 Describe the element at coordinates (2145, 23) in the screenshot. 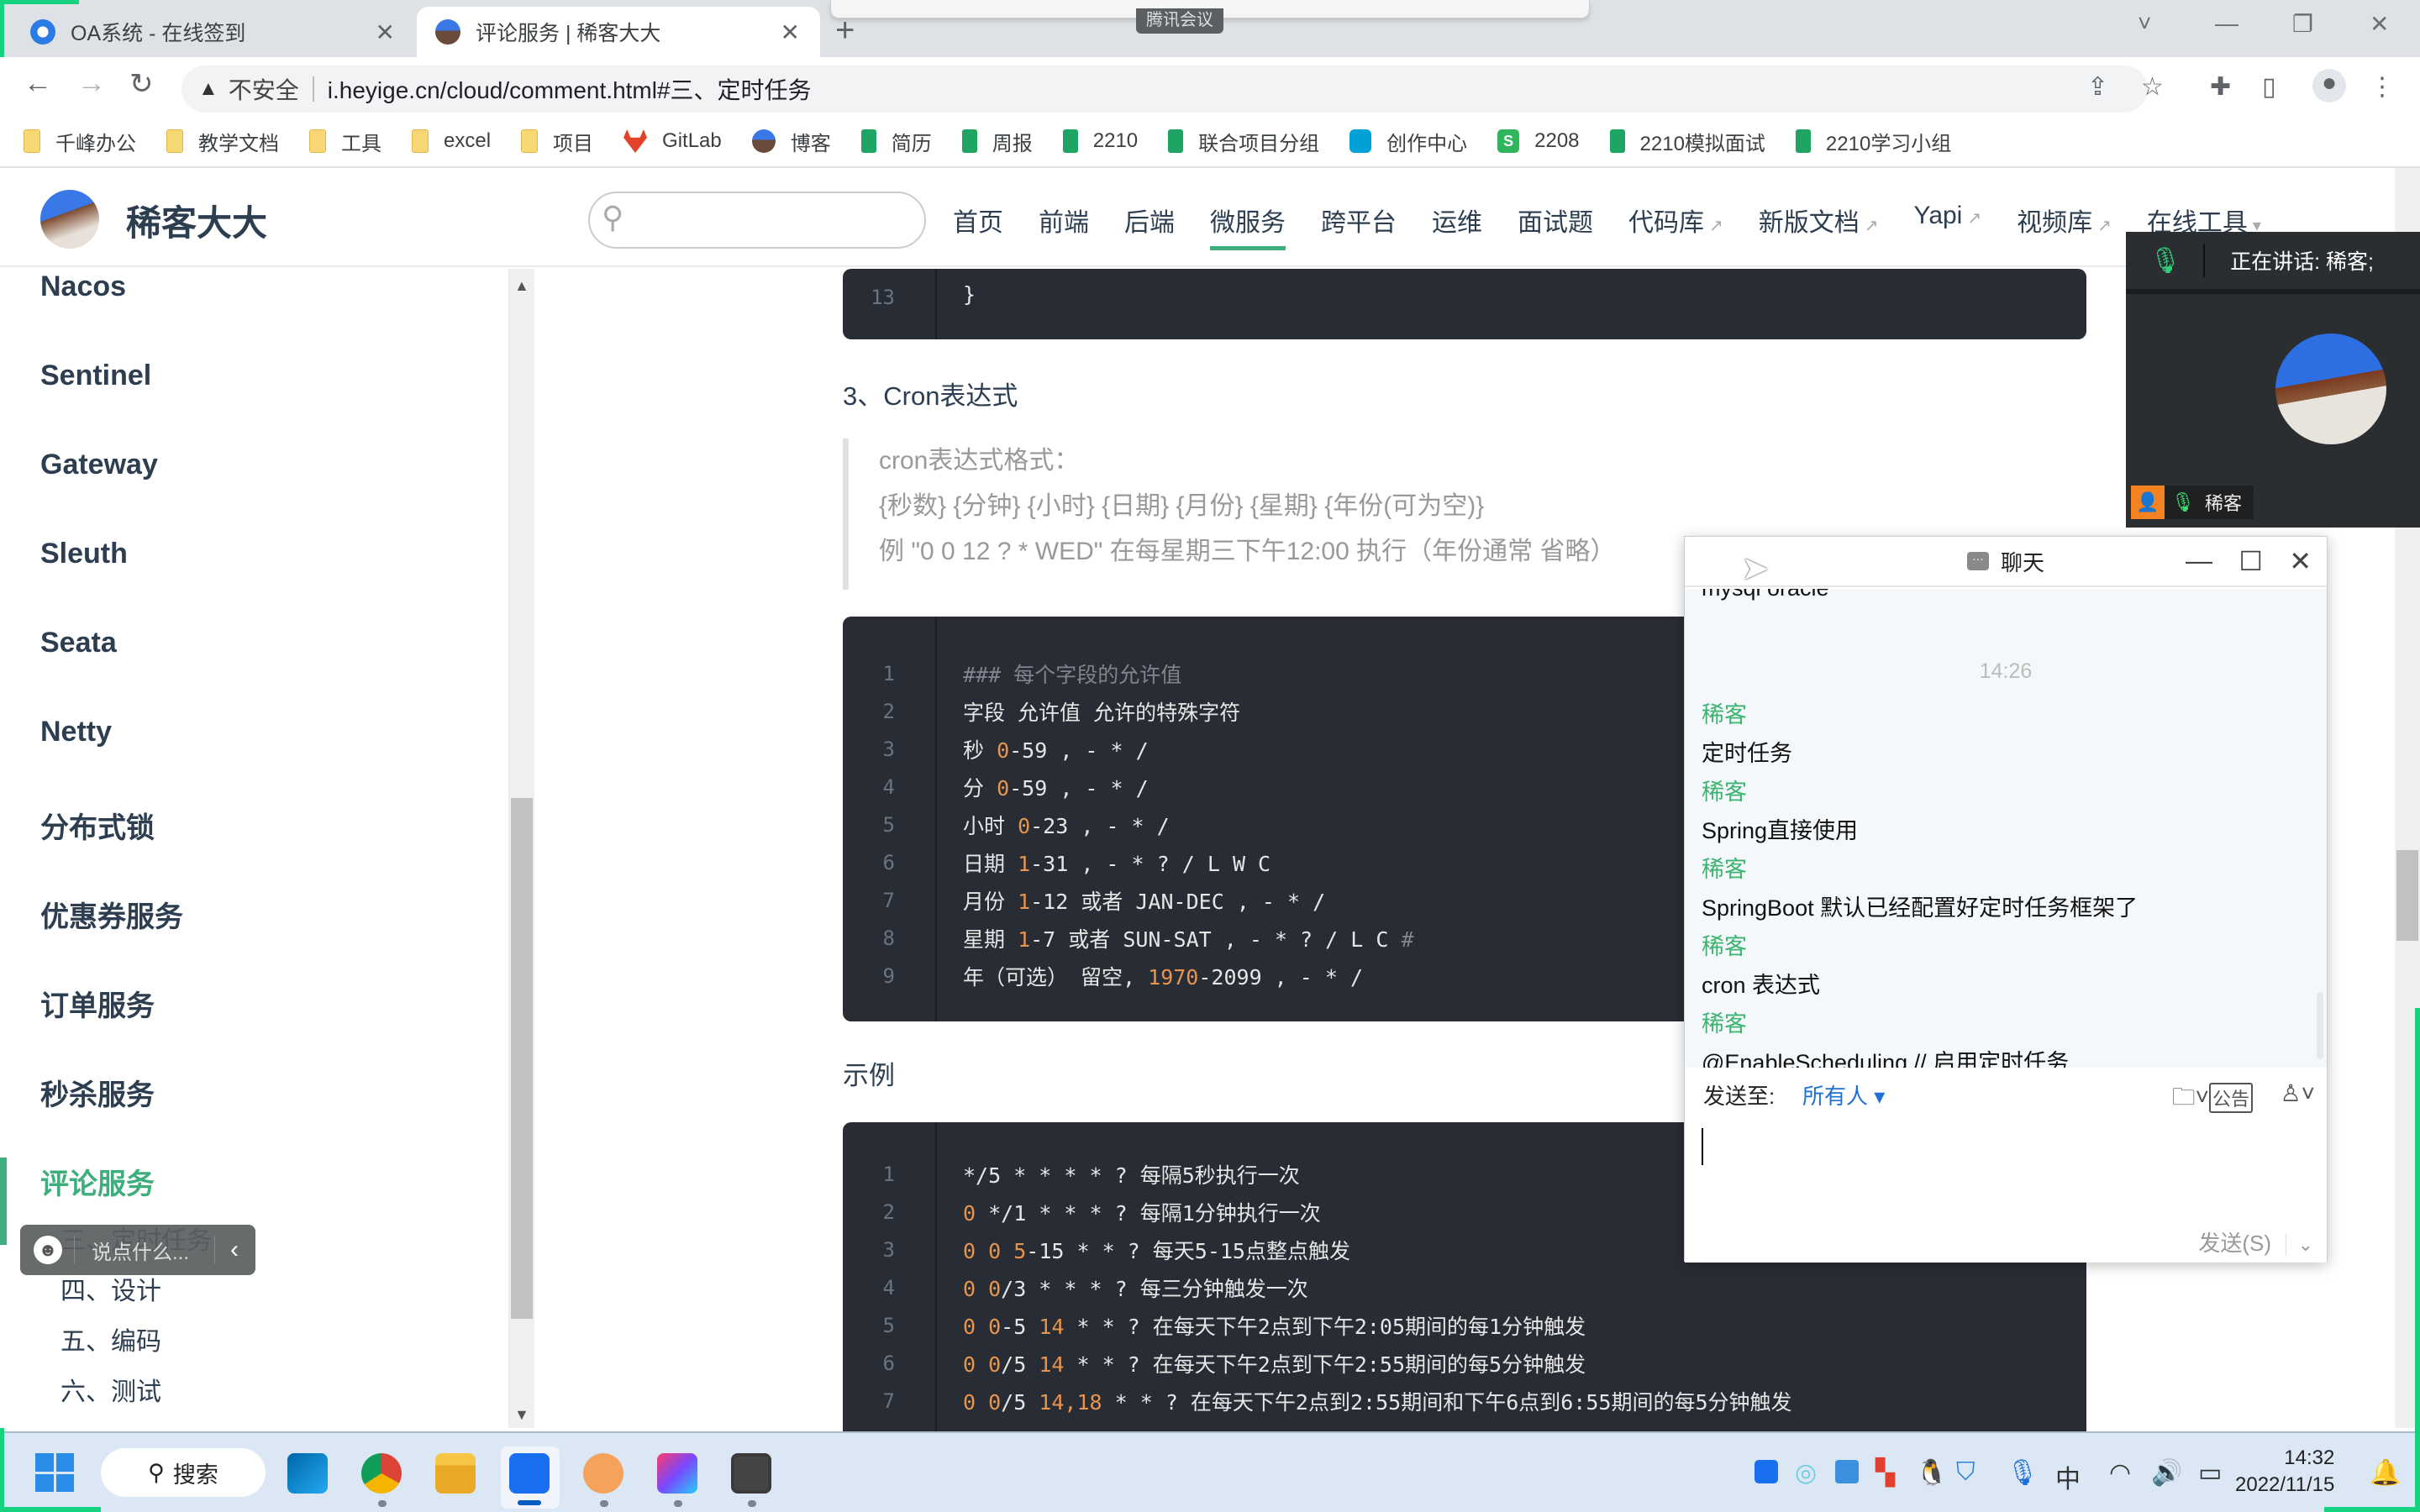

I see `tab-search-icon: ˅` at that location.